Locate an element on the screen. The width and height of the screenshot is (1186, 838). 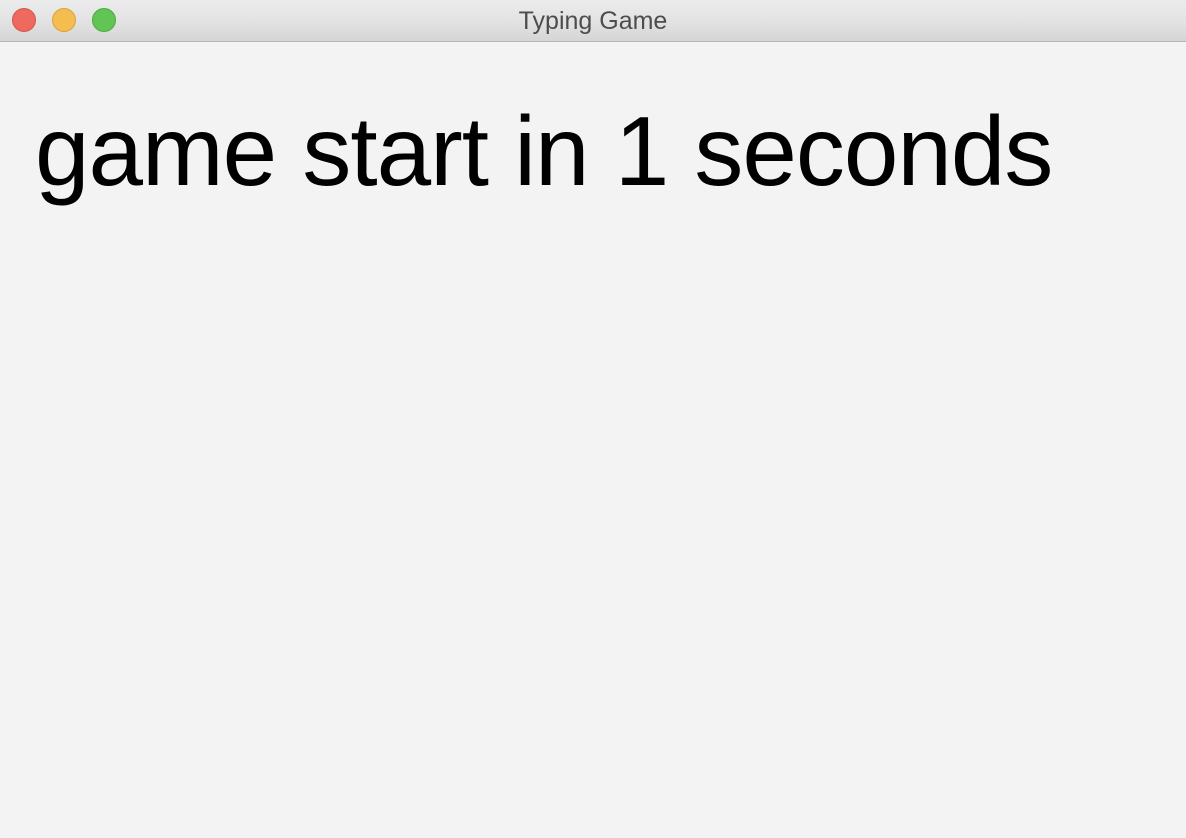
window-title: Typing Game is located at coordinates (593, 21).